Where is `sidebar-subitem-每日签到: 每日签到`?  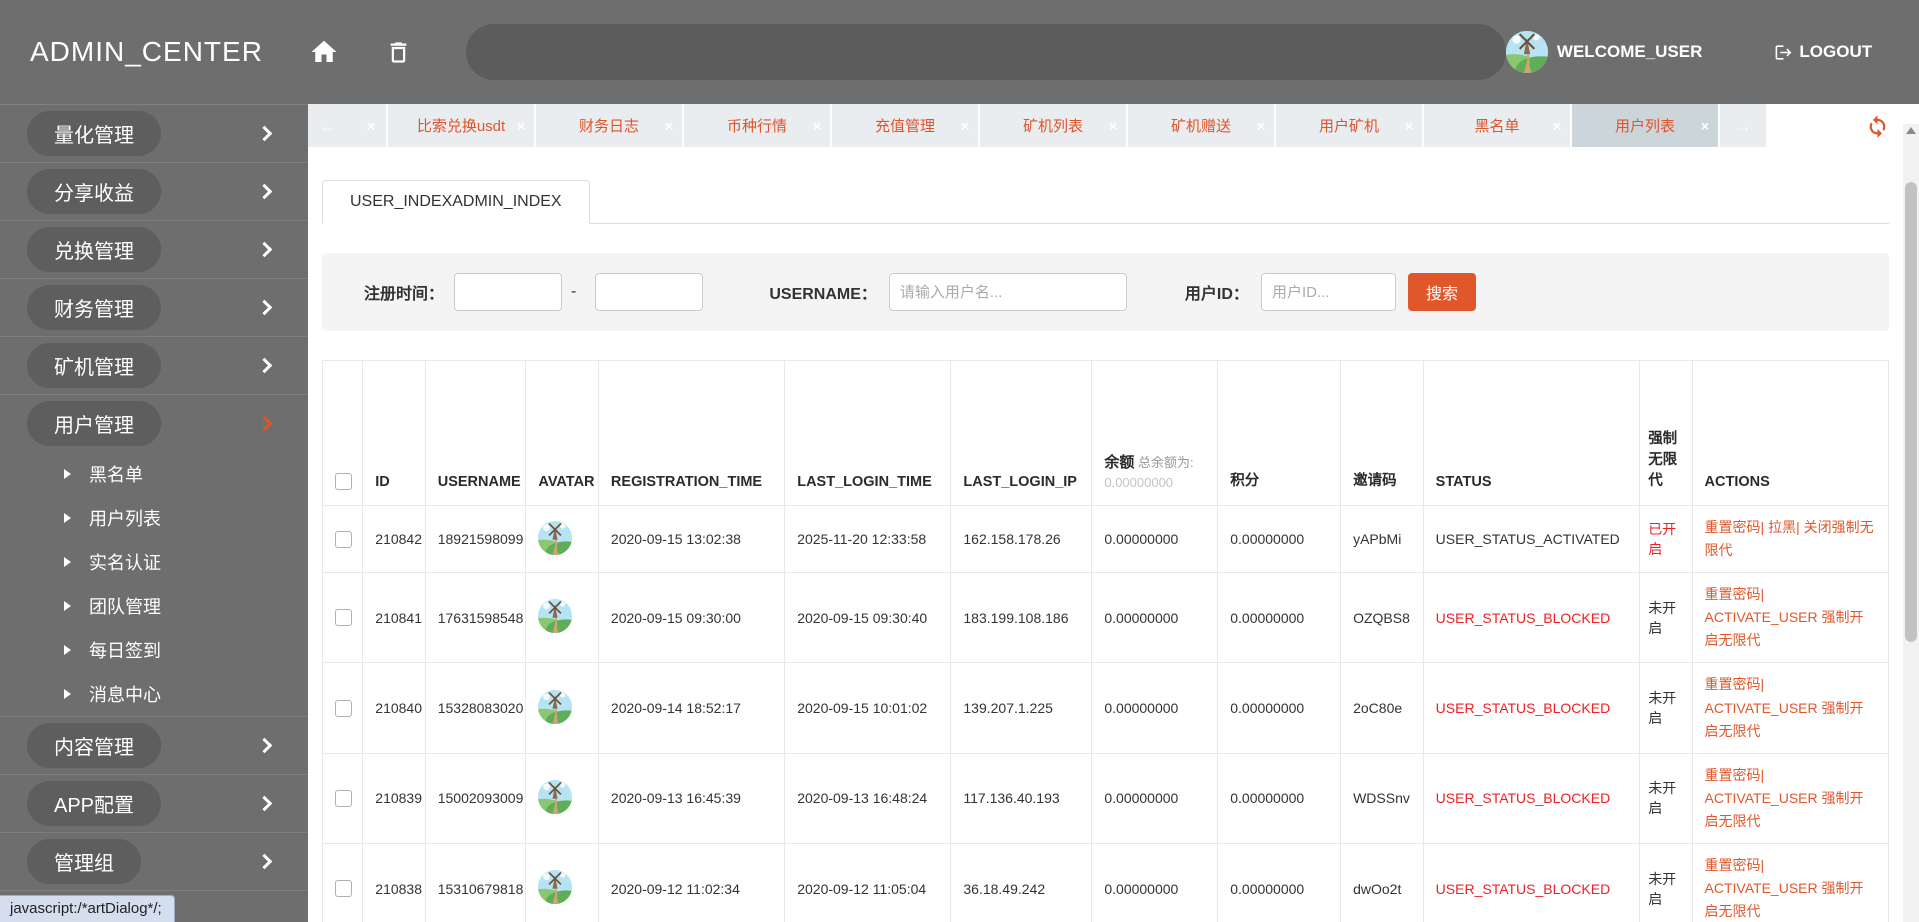 sidebar-subitem-每日签到: 每日签到 is located at coordinates (154, 650).